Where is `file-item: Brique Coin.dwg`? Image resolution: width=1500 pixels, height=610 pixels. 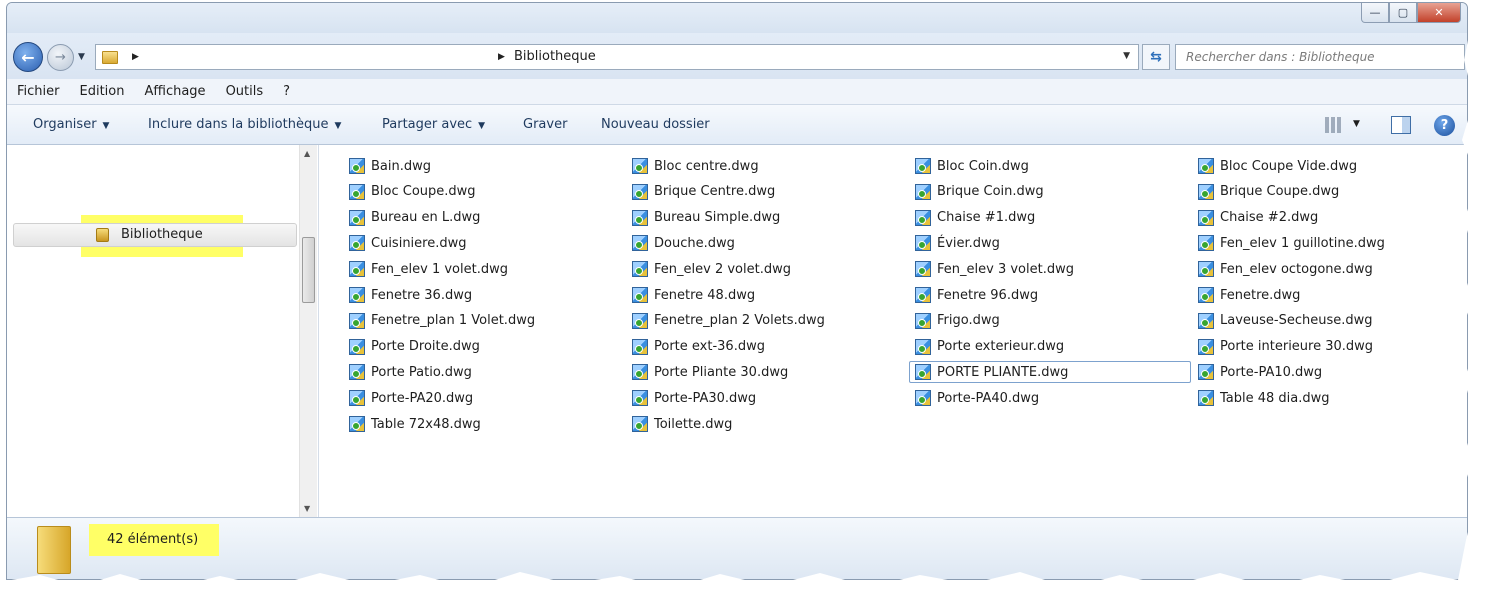 file-item: Brique Coin.dwg is located at coordinates (979, 192).